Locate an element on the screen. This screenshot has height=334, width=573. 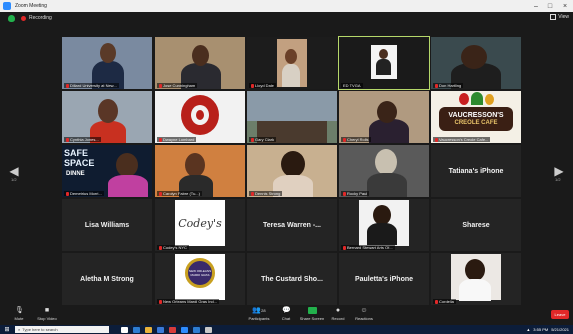
safe-space-logo-line2: SPACE is located at coordinates (79, 163).